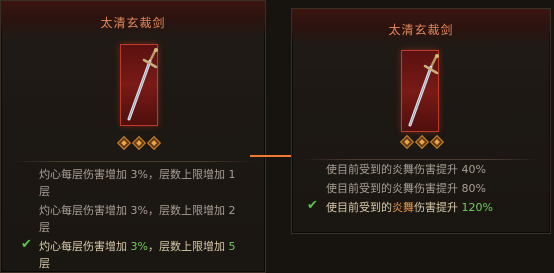  What do you see at coordinates (406, 188) in the screenshot?
I see `effect-row-2: 使目前受到的炎舞伤害提升 80%` at bounding box center [406, 188].